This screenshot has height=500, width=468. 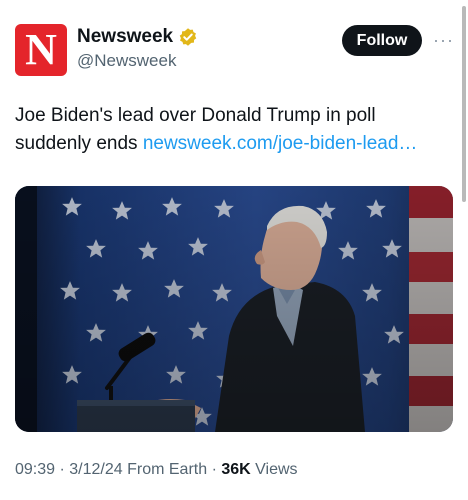 I want to click on account-names: Newsweek @Newsweek, so click(x=137, y=48).